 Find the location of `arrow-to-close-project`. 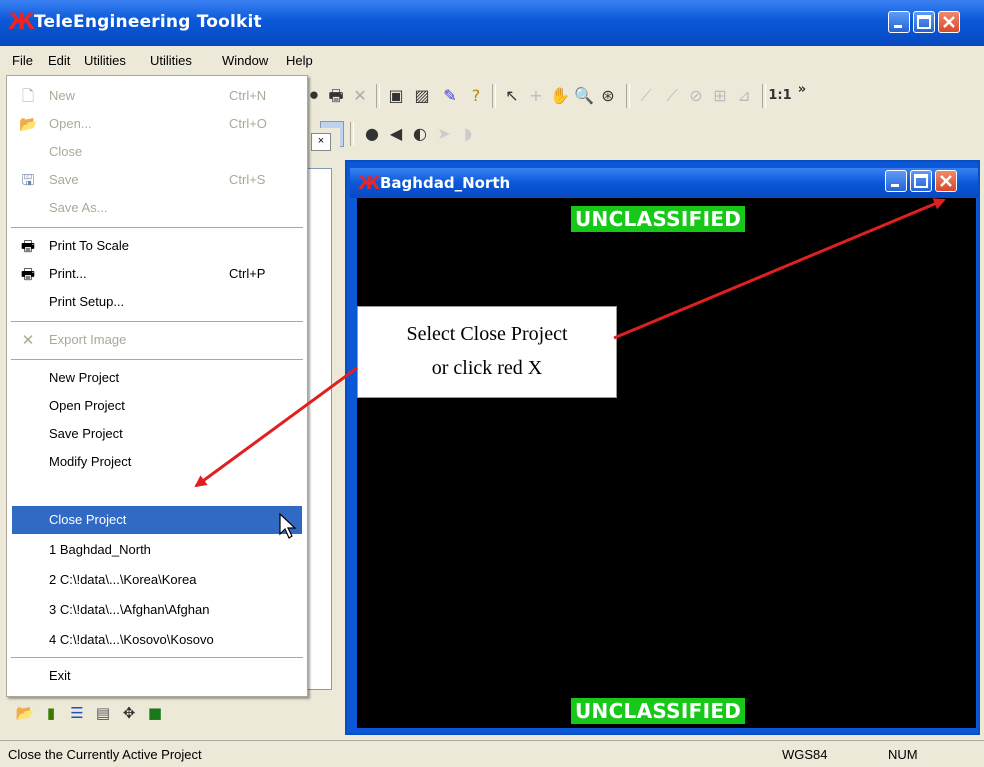

arrow-to-close-project is located at coordinates (276, 427).